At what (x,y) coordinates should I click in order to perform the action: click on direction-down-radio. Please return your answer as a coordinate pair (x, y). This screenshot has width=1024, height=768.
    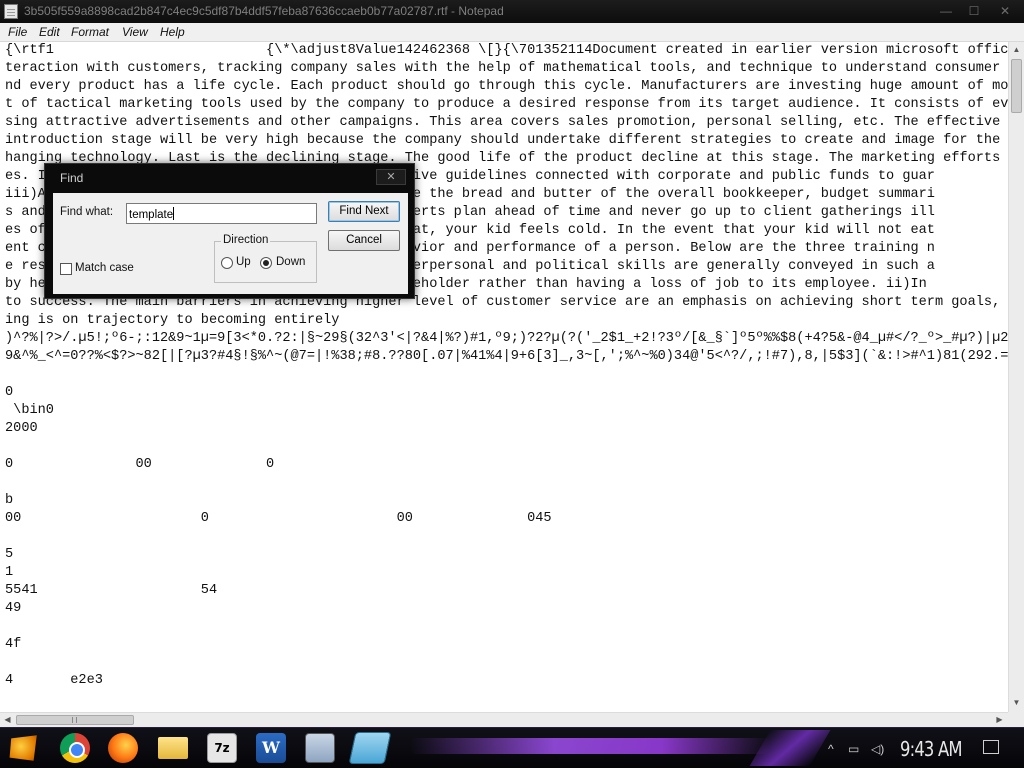
    Looking at the image, I should click on (266, 263).